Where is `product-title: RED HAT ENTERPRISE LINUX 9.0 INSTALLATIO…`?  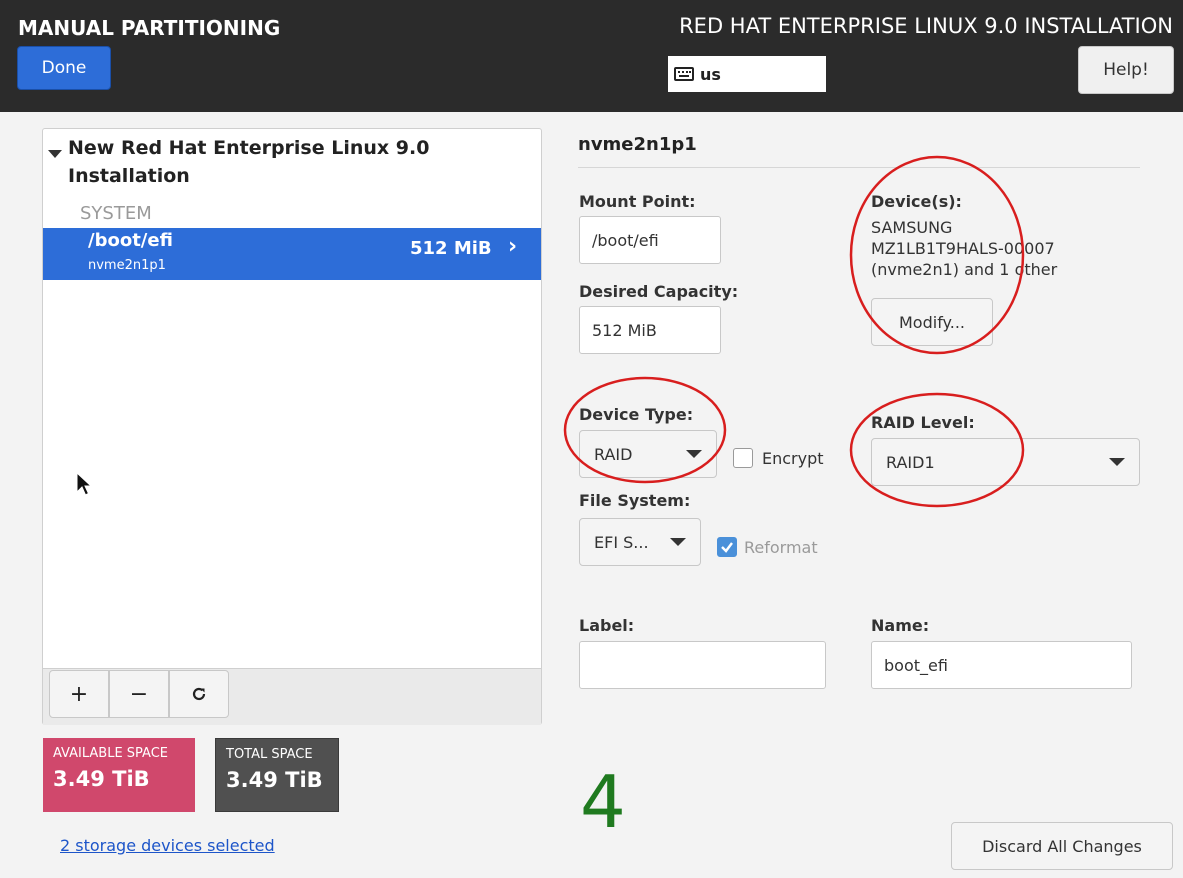
product-title: RED HAT ENTERPRISE LINUX 9.0 INSTALLATIO… is located at coordinates (926, 26).